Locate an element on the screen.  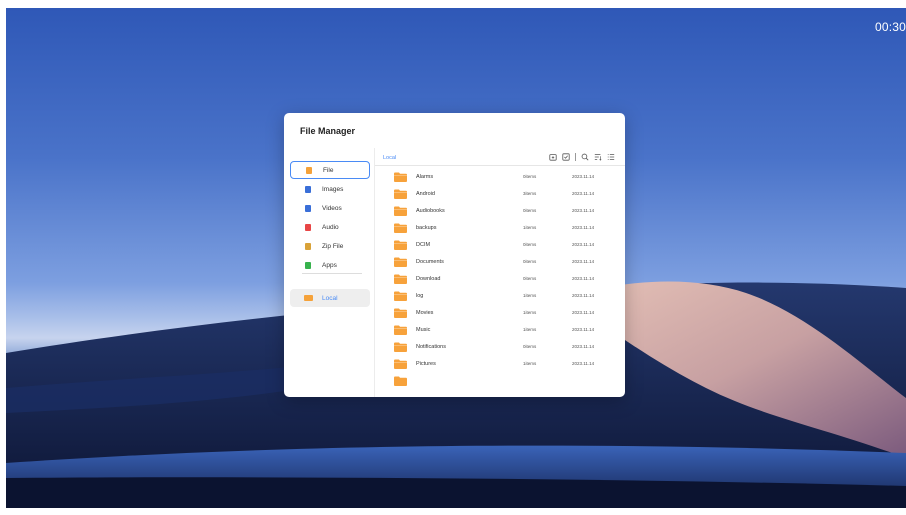
sidebar-item-videos: Videos is located at coordinates (330, 208).